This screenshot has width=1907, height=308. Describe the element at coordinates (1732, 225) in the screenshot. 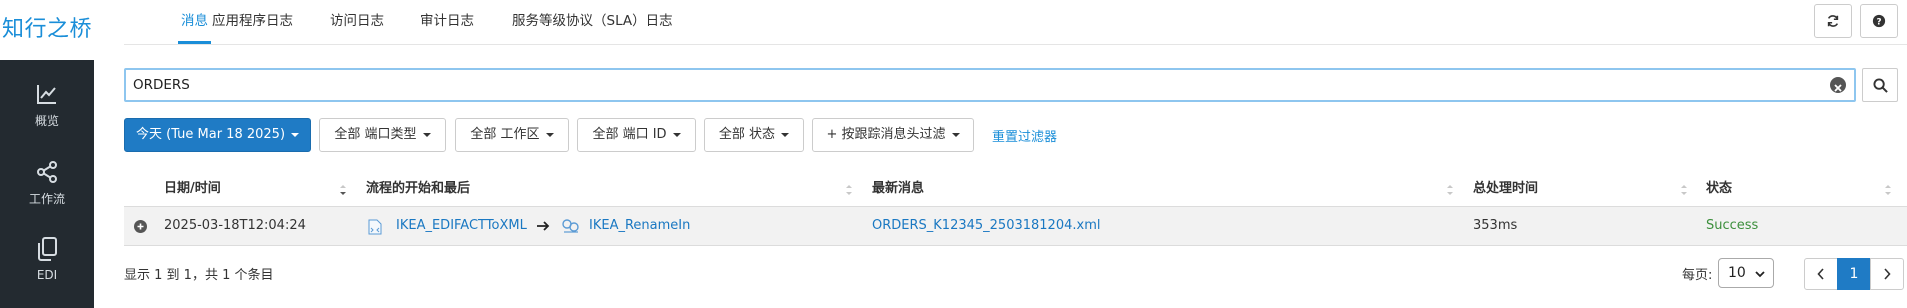

I see `status-badge: Success` at that location.